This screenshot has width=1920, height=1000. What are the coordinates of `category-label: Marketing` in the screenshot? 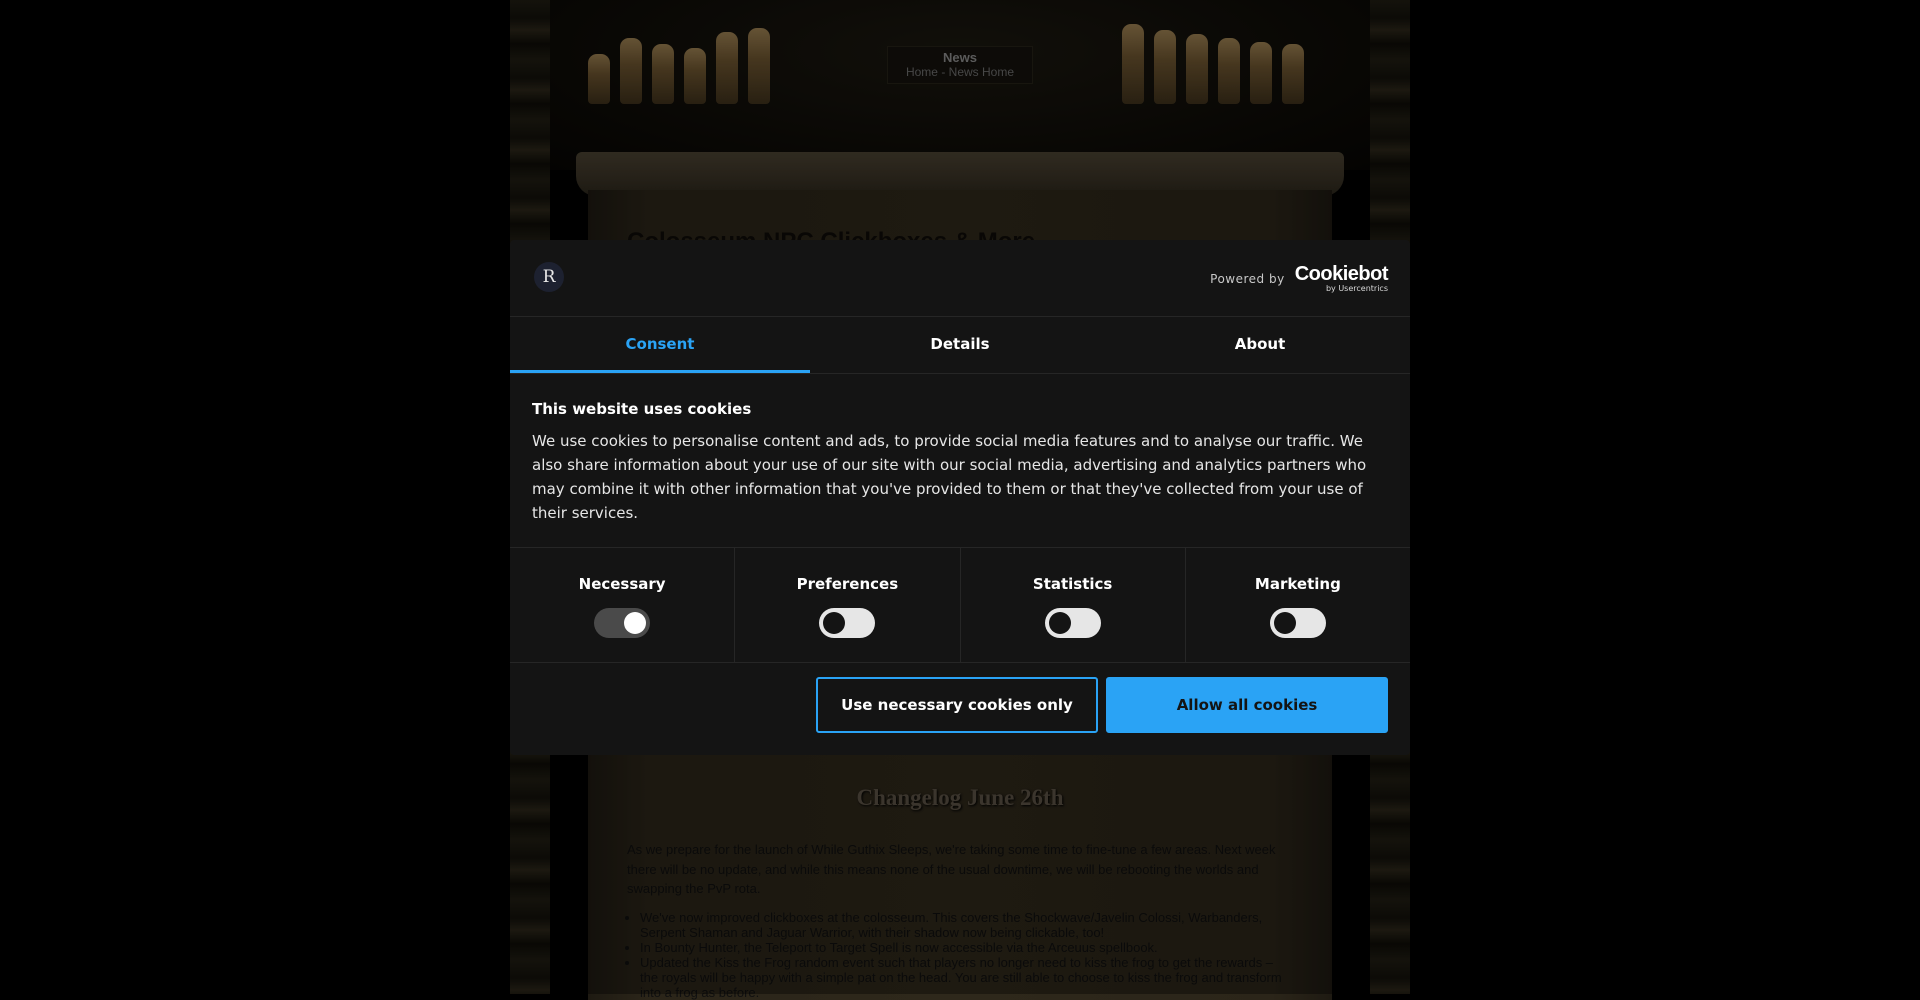 It's located at (1297, 584).